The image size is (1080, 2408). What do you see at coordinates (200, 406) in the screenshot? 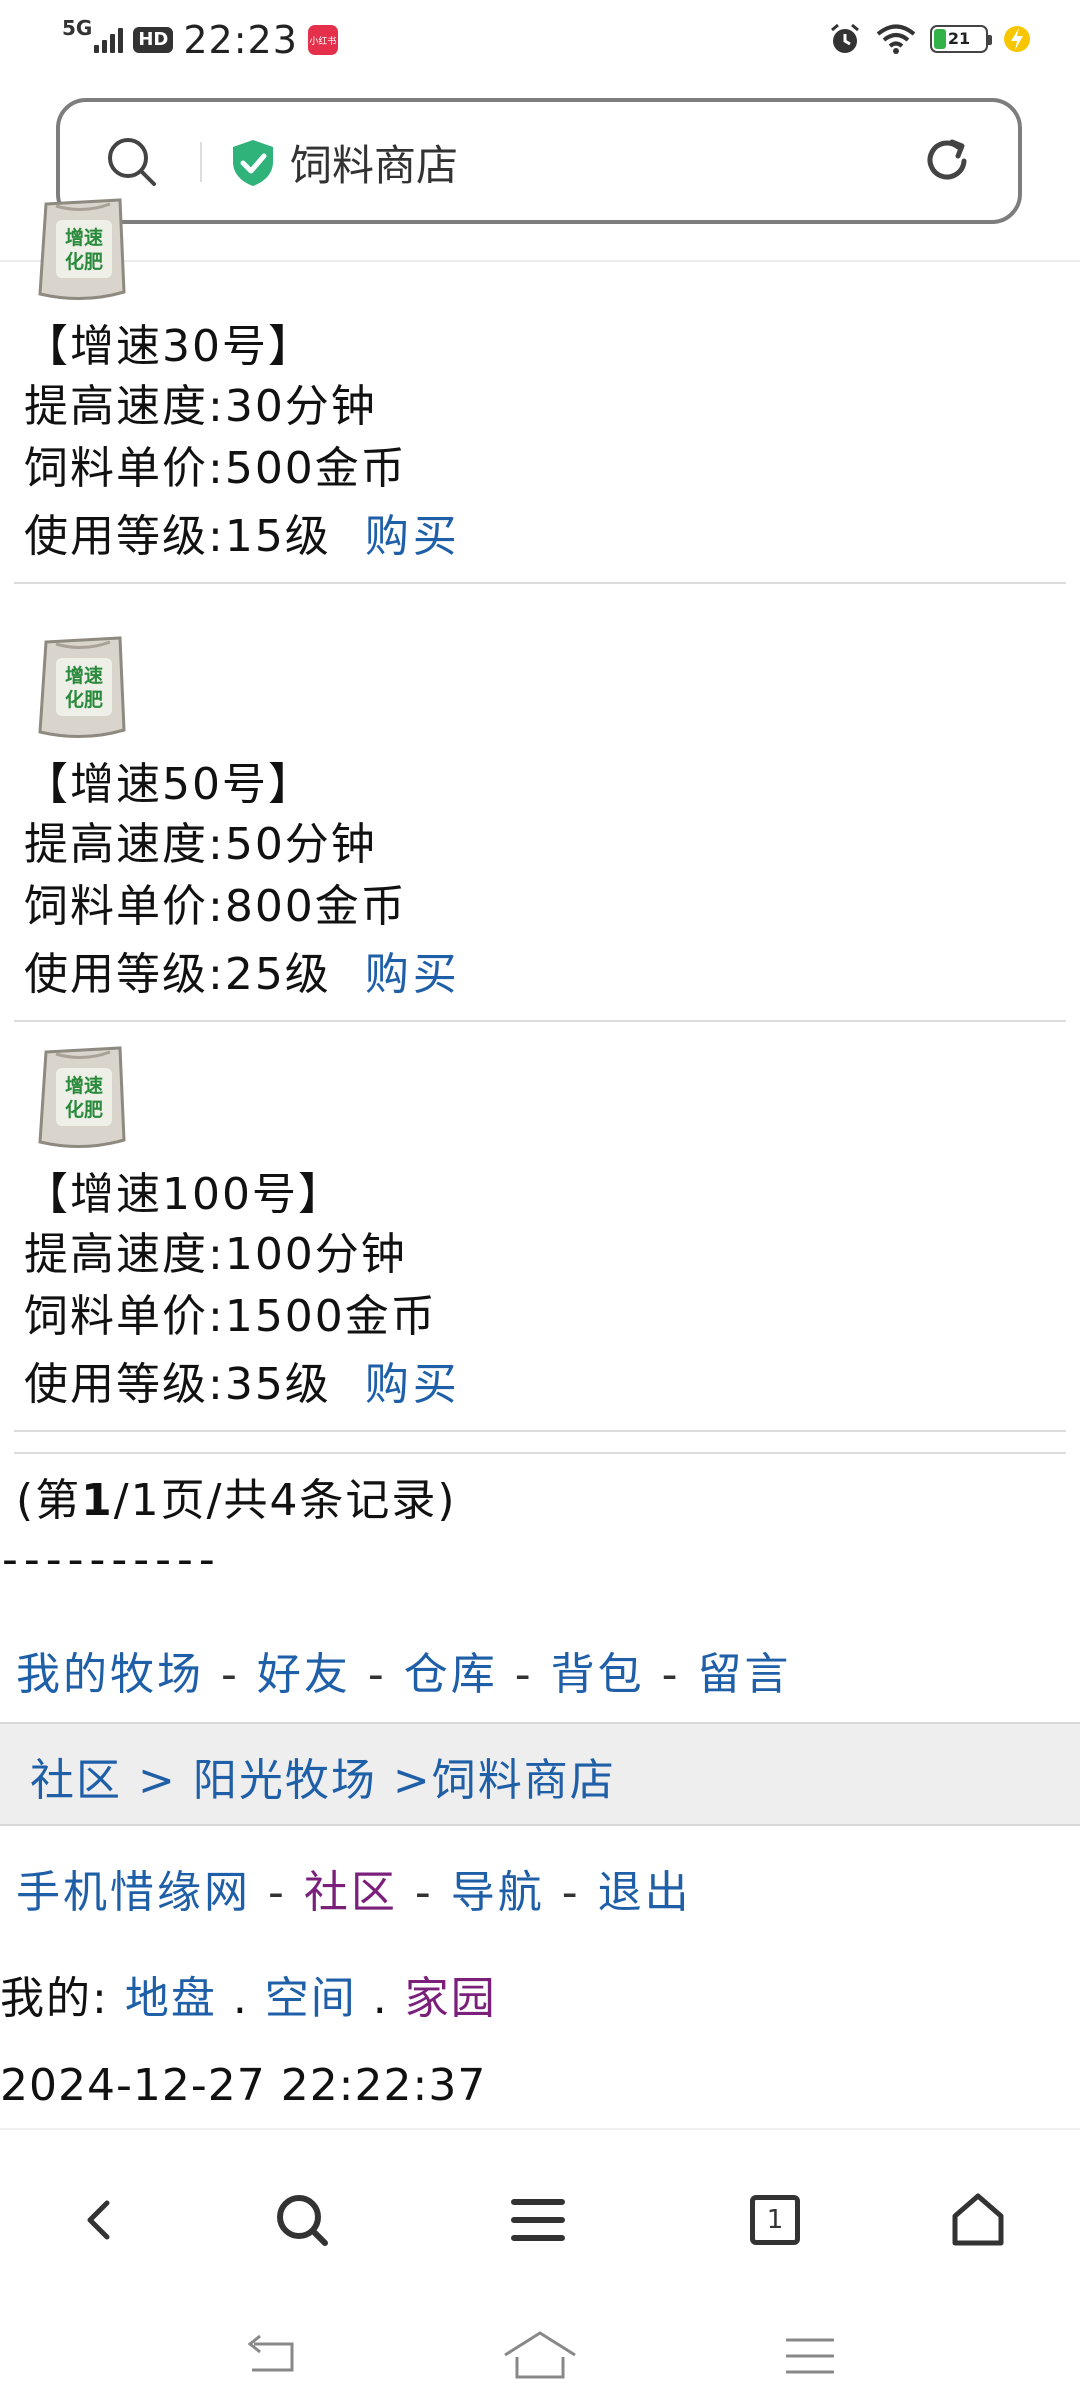
I see `item-speed: 提高速度:30分钟` at bounding box center [200, 406].